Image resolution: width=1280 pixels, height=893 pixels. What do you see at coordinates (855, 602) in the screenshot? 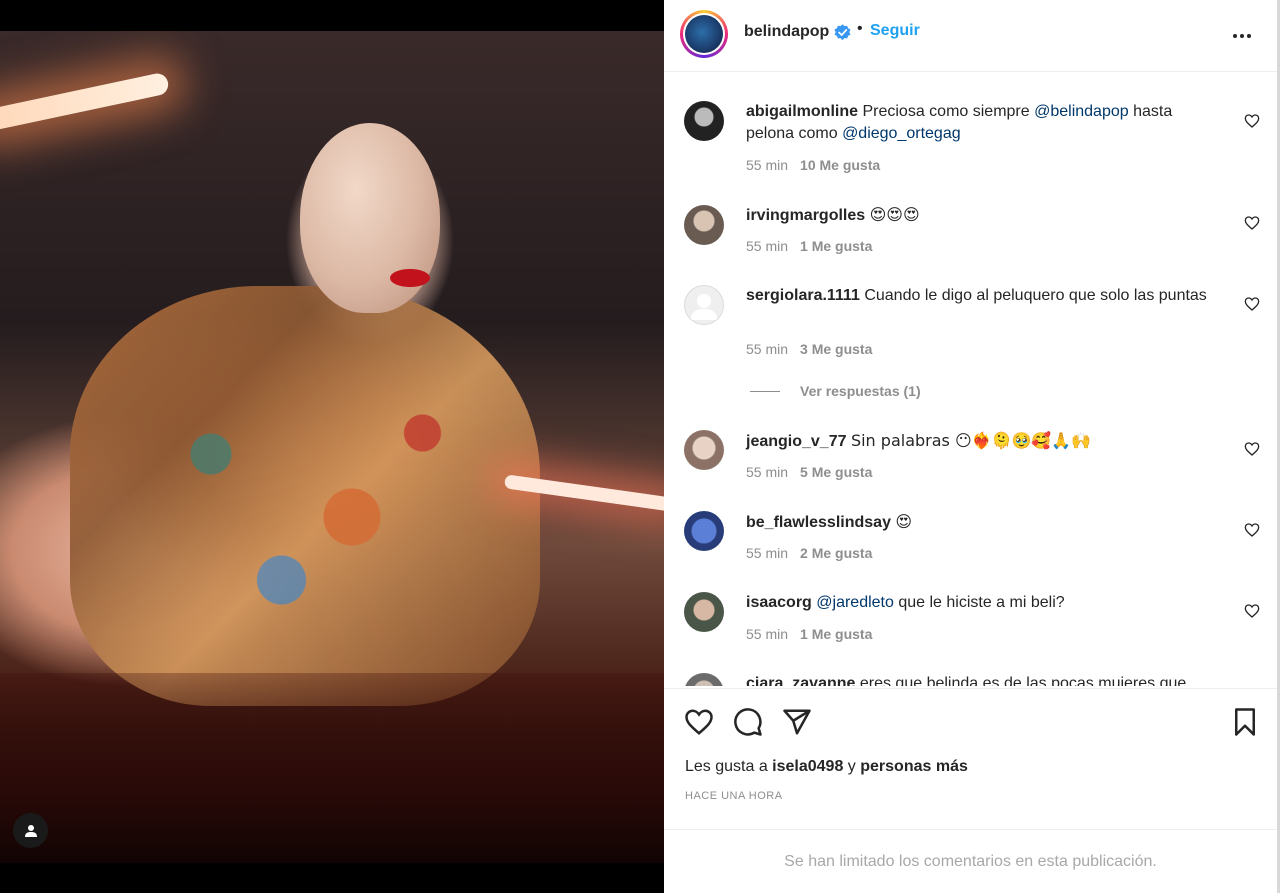
I see `mention-link: @jaredleto` at bounding box center [855, 602].